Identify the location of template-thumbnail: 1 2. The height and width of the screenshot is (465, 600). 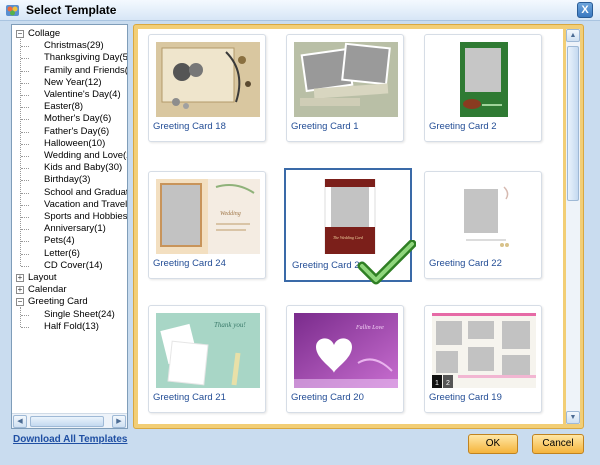
(484, 350).